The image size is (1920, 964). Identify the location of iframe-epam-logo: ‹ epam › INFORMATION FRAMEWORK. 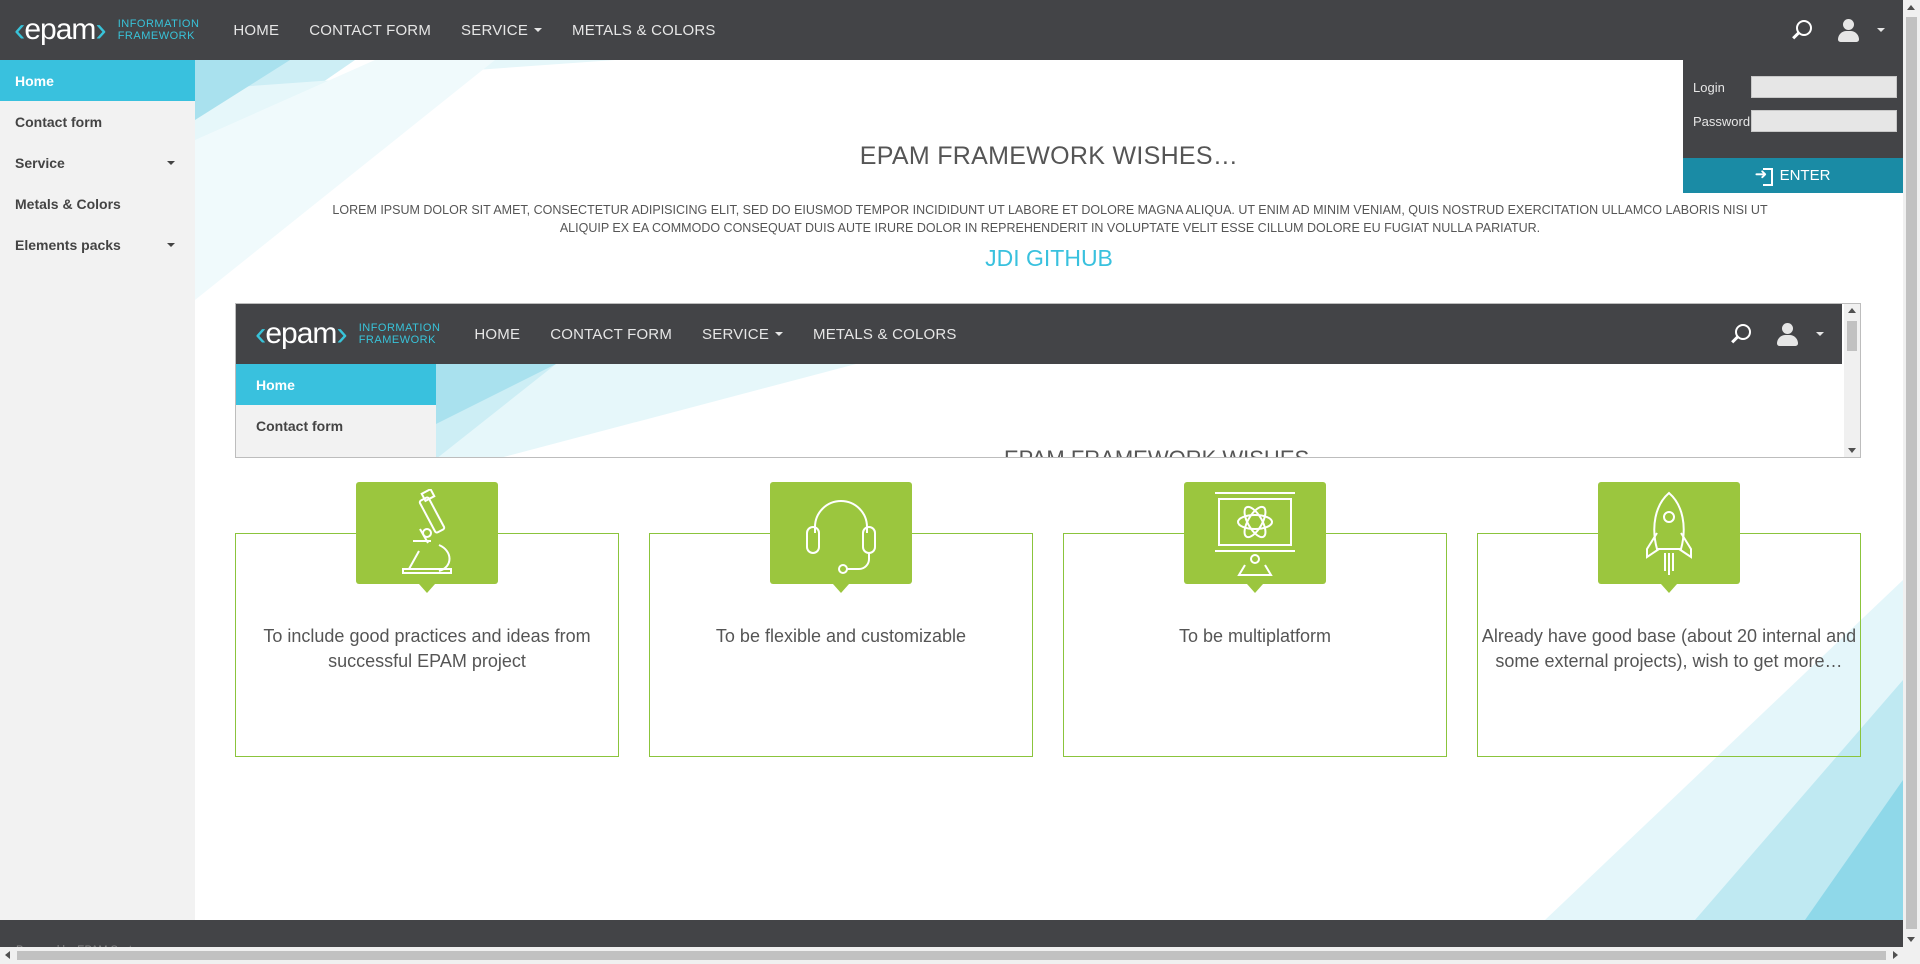
(347, 334).